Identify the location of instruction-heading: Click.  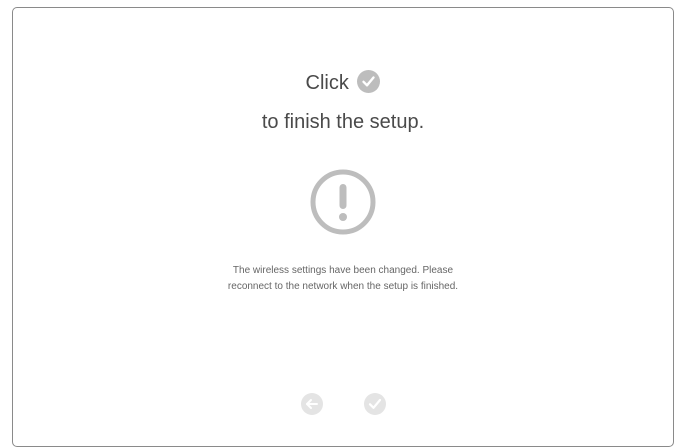
(343, 83).